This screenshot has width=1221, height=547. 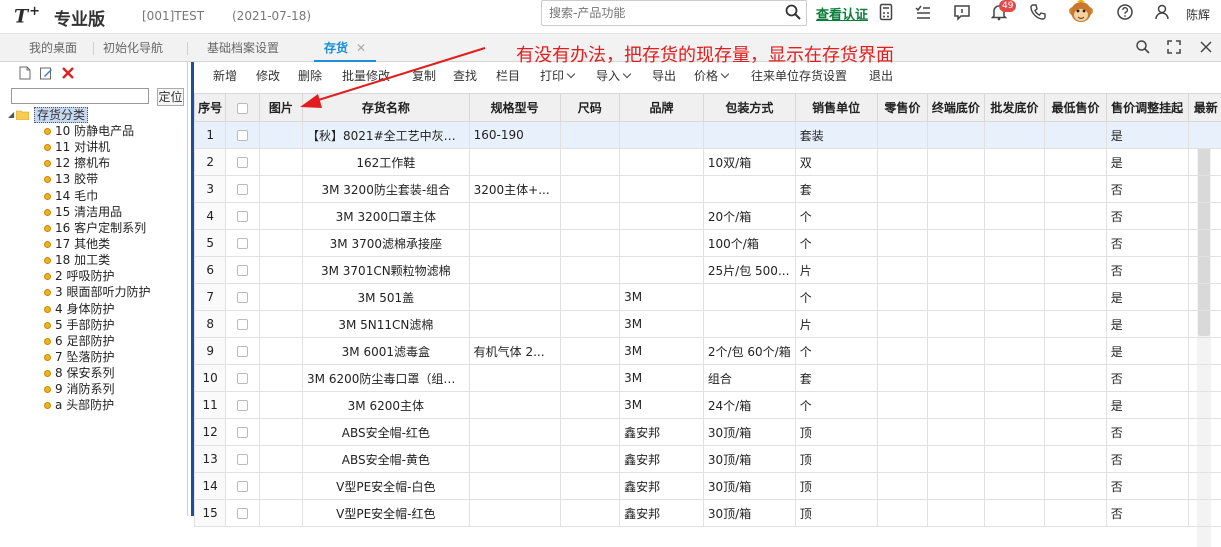 What do you see at coordinates (1204, 108) in the screenshot?
I see `column-header: 最新` at bounding box center [1204, 108].